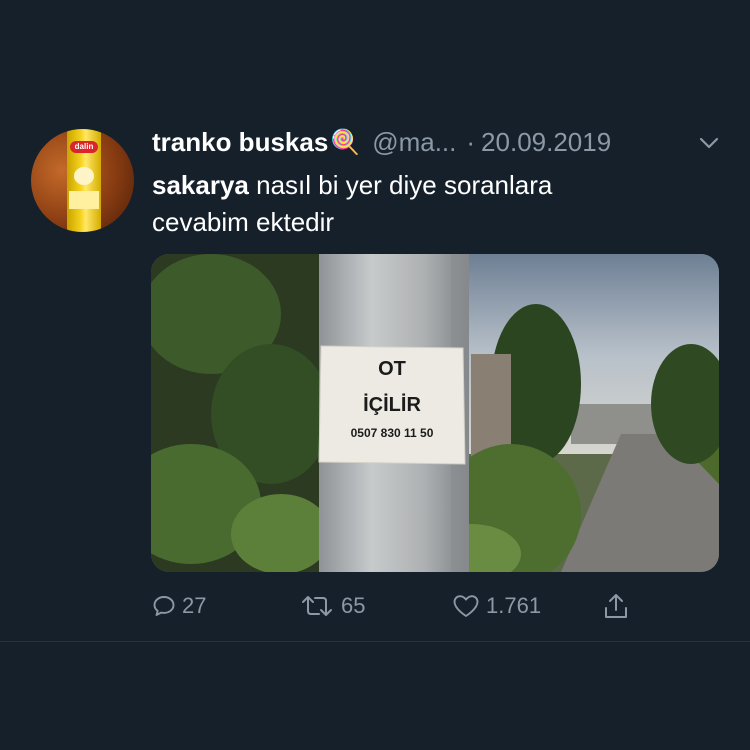  I want to click on share-button, so click(616, 606).